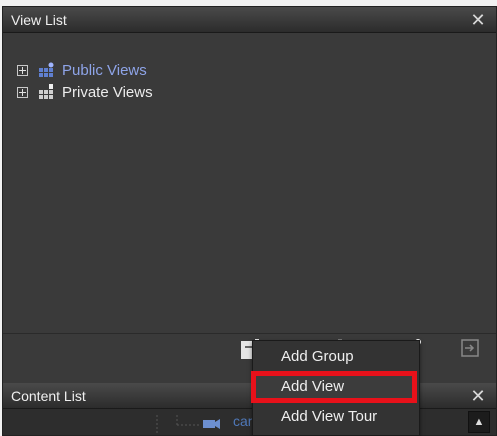 The image size is (497, 436). Describe the element at coordinates (211, 424) in the screenshot. I see `camera-icon` at that location.